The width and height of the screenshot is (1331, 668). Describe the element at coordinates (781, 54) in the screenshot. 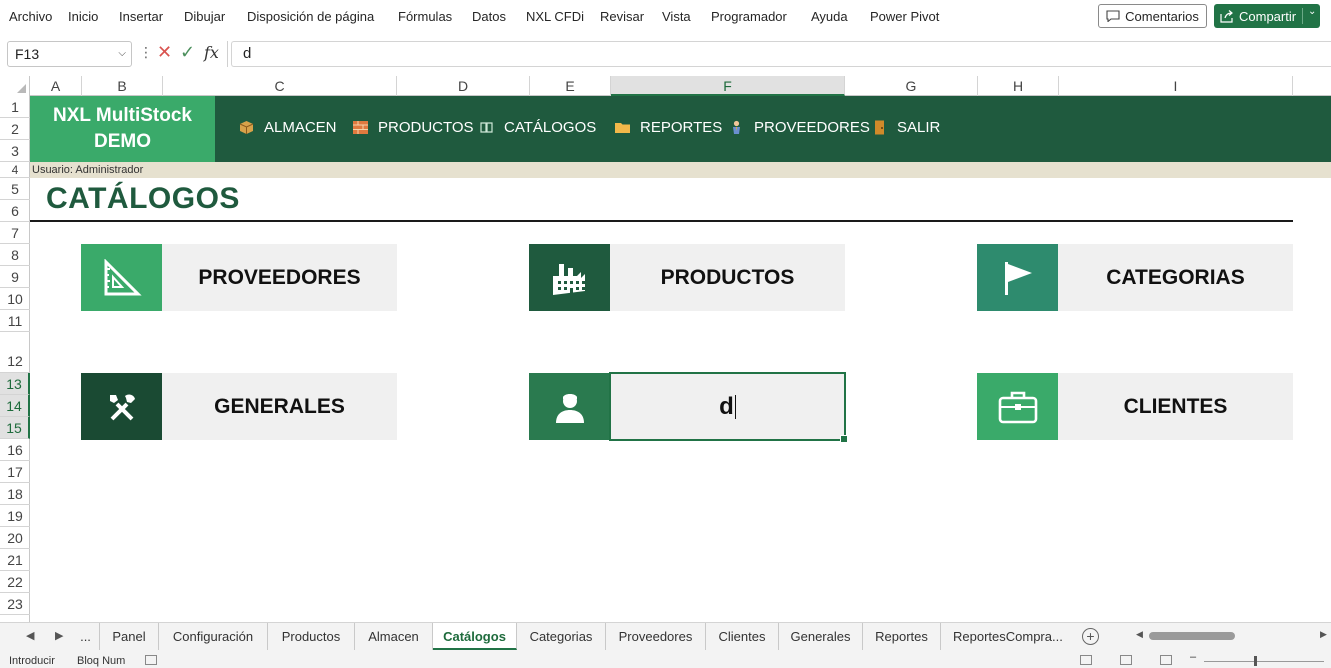

I see `formula-input: d` at that location.